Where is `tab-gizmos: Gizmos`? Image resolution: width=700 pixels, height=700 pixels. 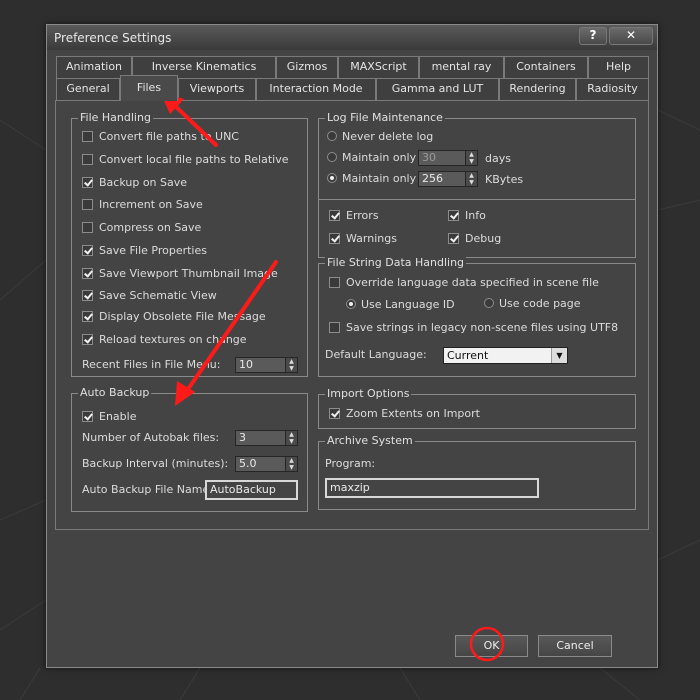
tab-gizmos: Gizmos is located at coordinates (307, 67).